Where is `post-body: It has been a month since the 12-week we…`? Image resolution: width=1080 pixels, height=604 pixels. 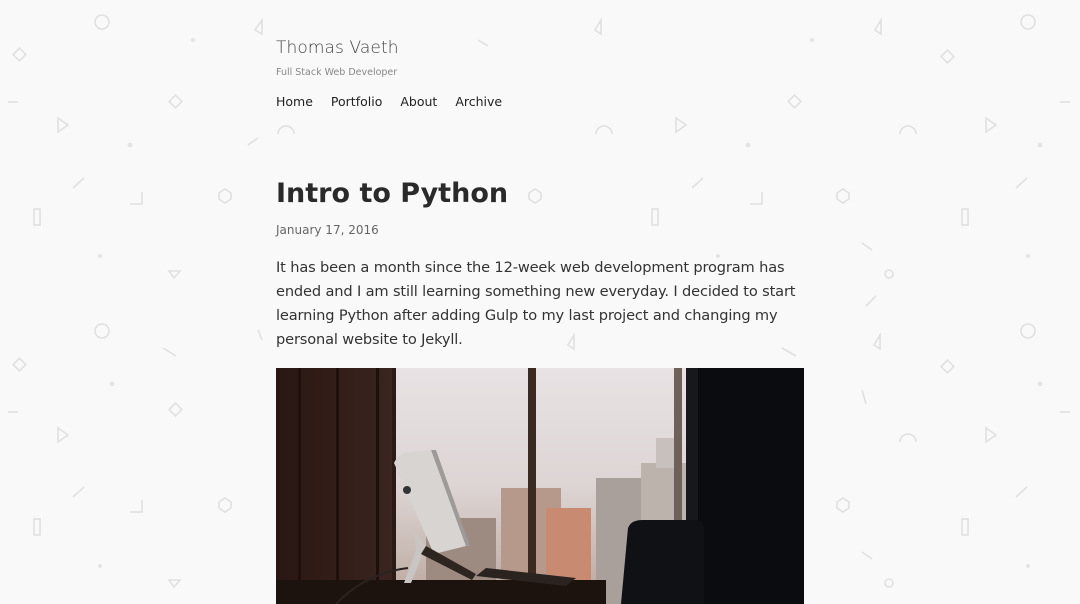
post-body: It has been a month since the 12-week we… is located at coordinates (536, 303).